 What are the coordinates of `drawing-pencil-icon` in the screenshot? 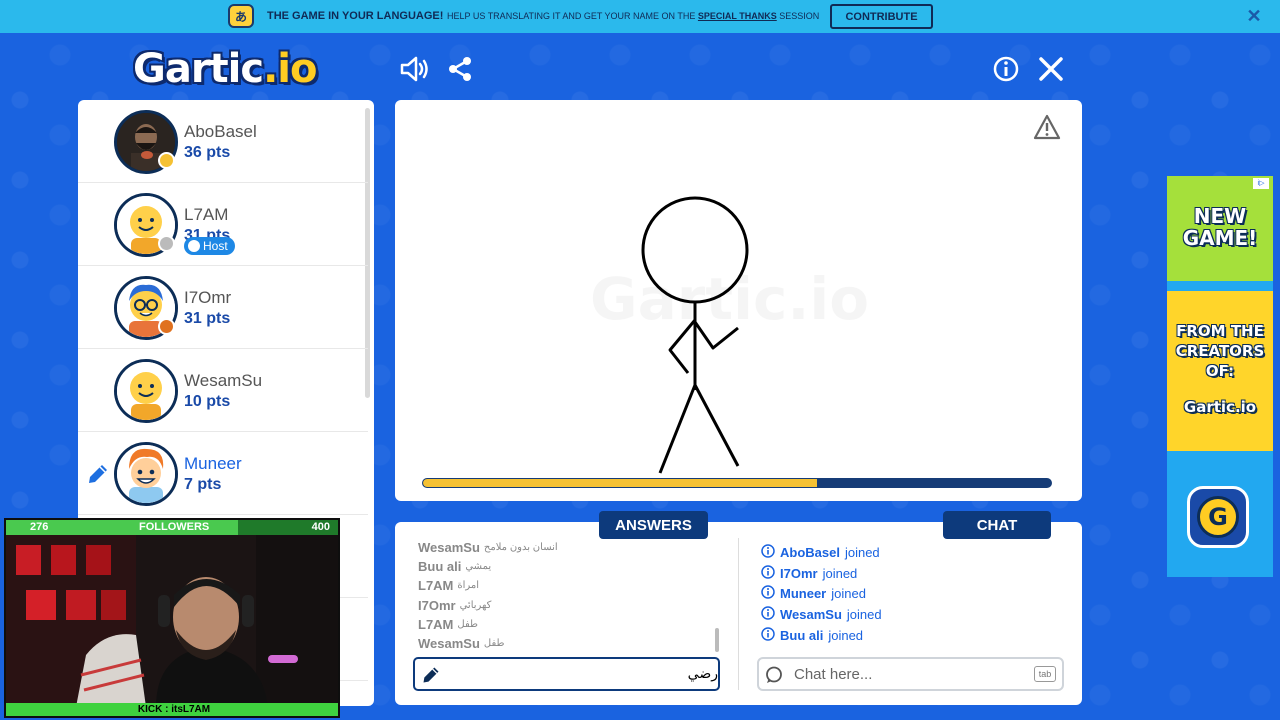 It's located at (98, 474).